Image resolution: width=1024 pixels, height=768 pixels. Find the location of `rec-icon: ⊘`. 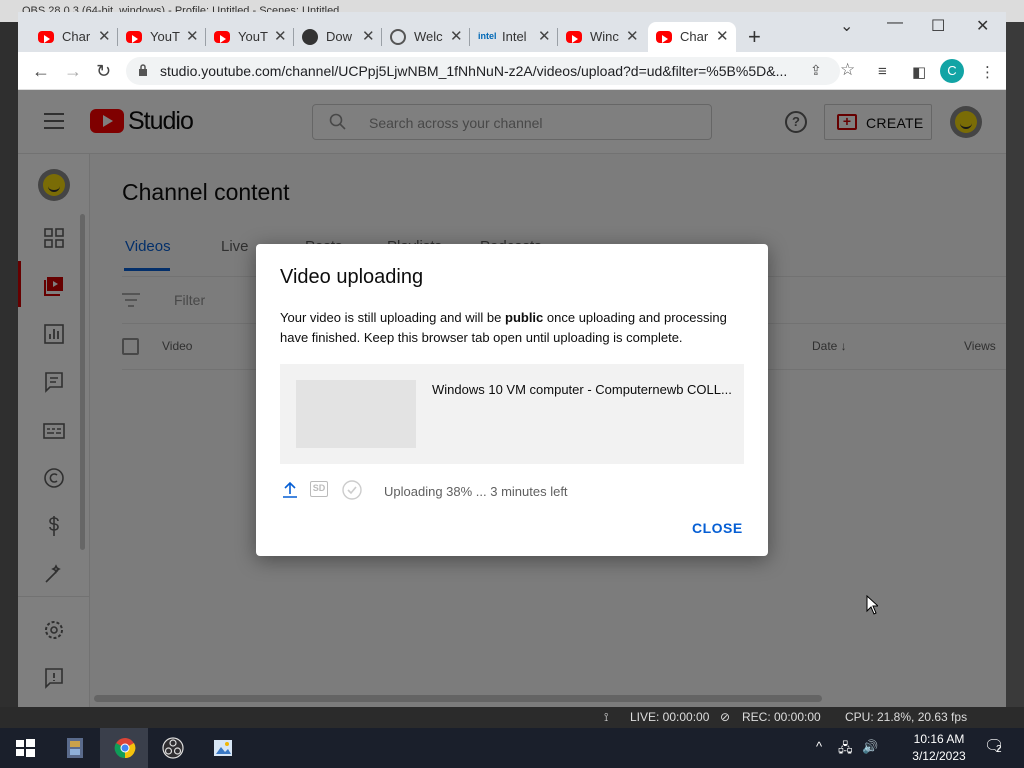

rec-icon: ⊘ is located at coordinates (725, 717).